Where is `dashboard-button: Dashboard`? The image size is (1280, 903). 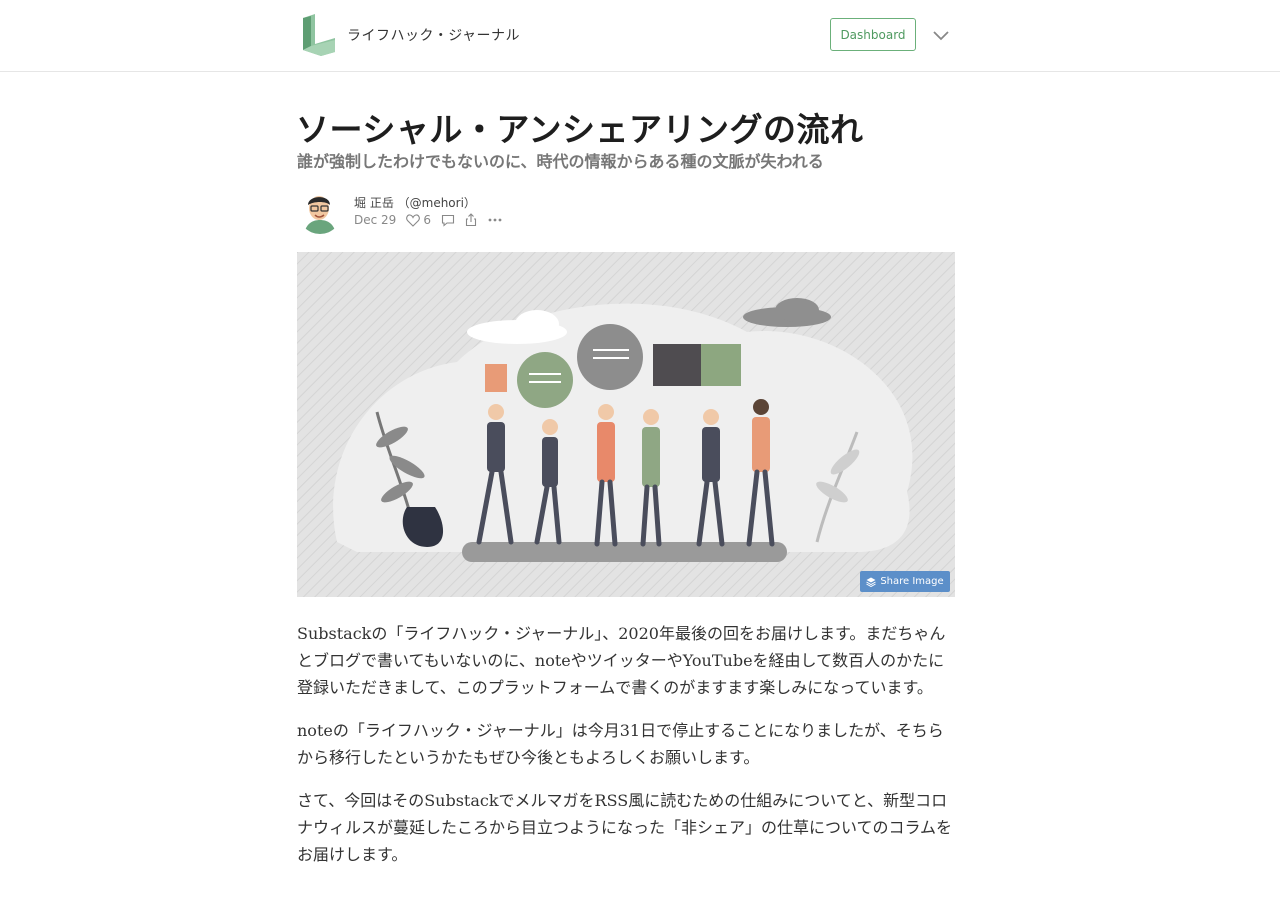
dashboard-button: Dashboard is located at coordinates (873, 34).